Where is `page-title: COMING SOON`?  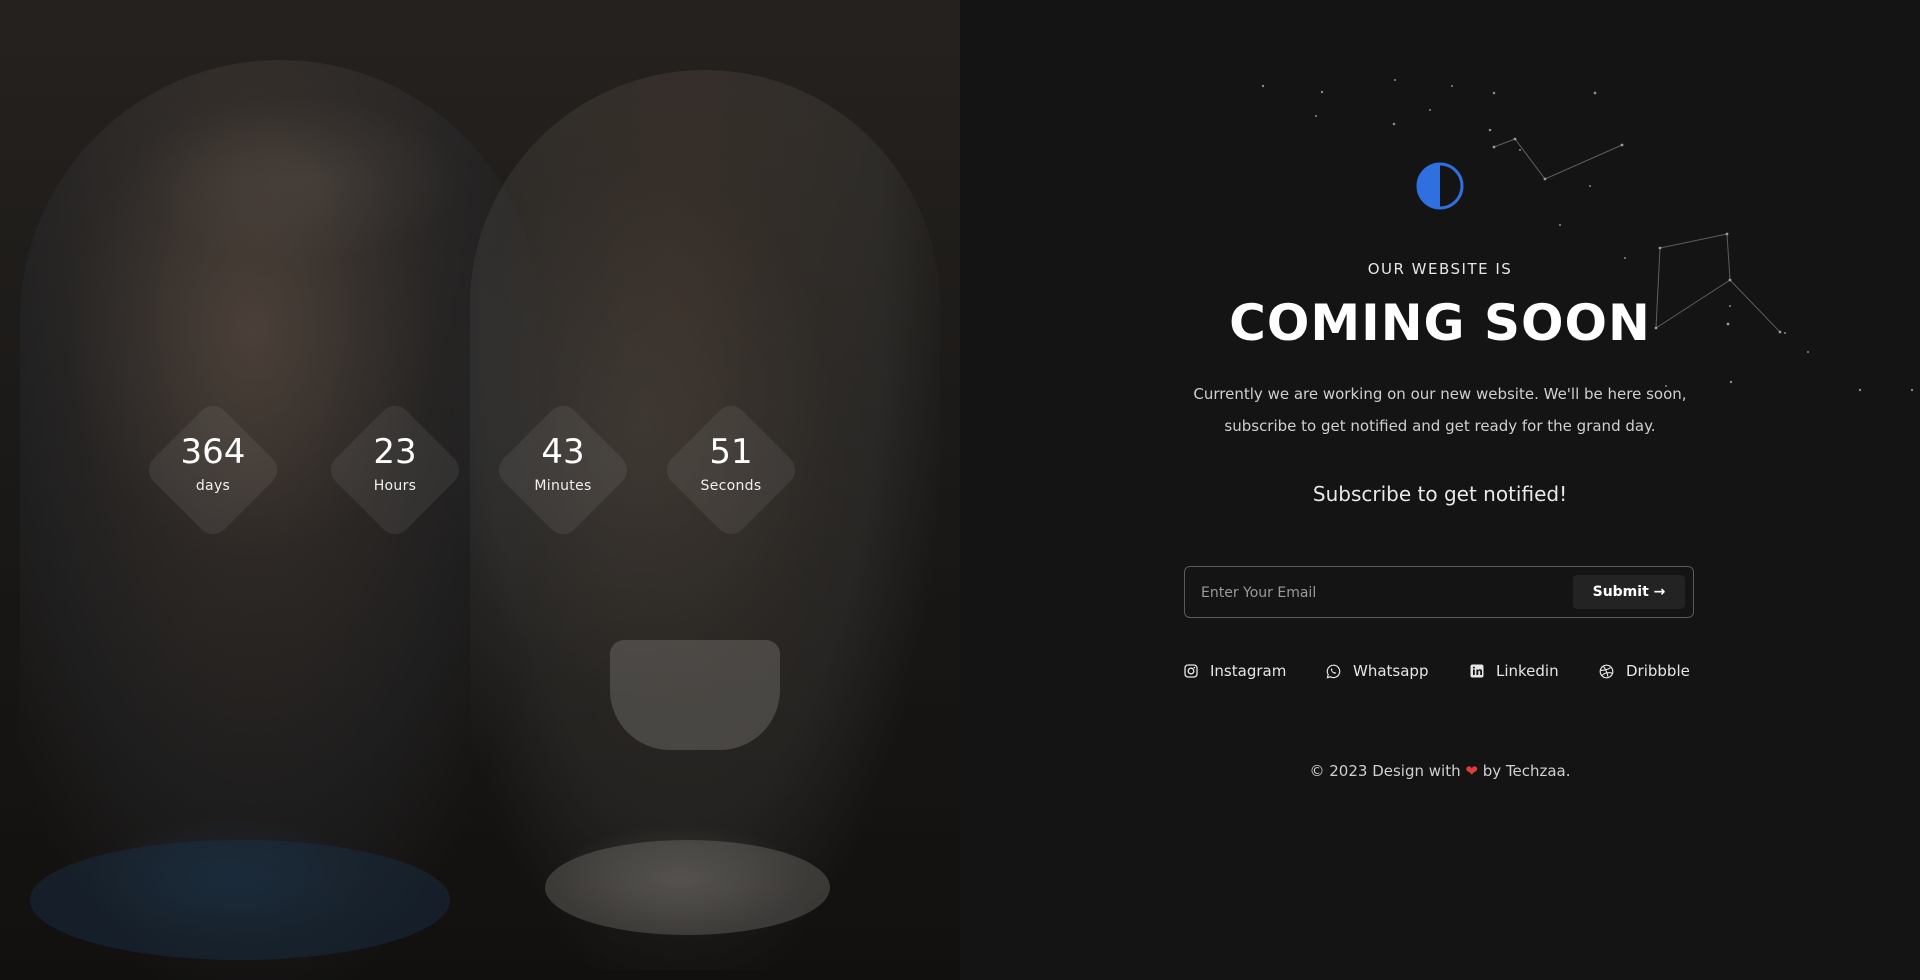
page-title: COMING SOON is located at coordinates (1440, 323).